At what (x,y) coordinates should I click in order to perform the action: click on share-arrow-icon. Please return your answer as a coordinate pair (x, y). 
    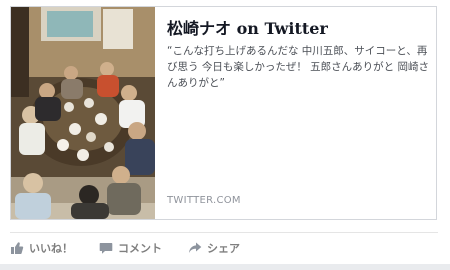
    Looking at the image, I should click on (195, 248).